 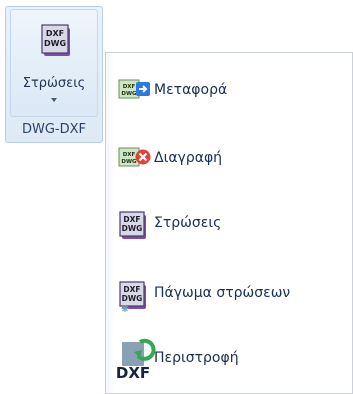 I want to click on menu-item-transfer: DXF DWG Μεταφορά, so click(x=230, y=90).